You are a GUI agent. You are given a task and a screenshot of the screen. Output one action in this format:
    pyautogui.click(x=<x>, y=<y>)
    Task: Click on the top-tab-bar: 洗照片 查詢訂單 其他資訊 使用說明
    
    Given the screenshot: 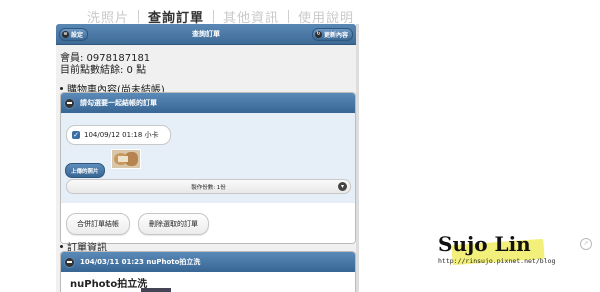 What is the action you would take?
    pyautogui.click(x=220, y=16)
    